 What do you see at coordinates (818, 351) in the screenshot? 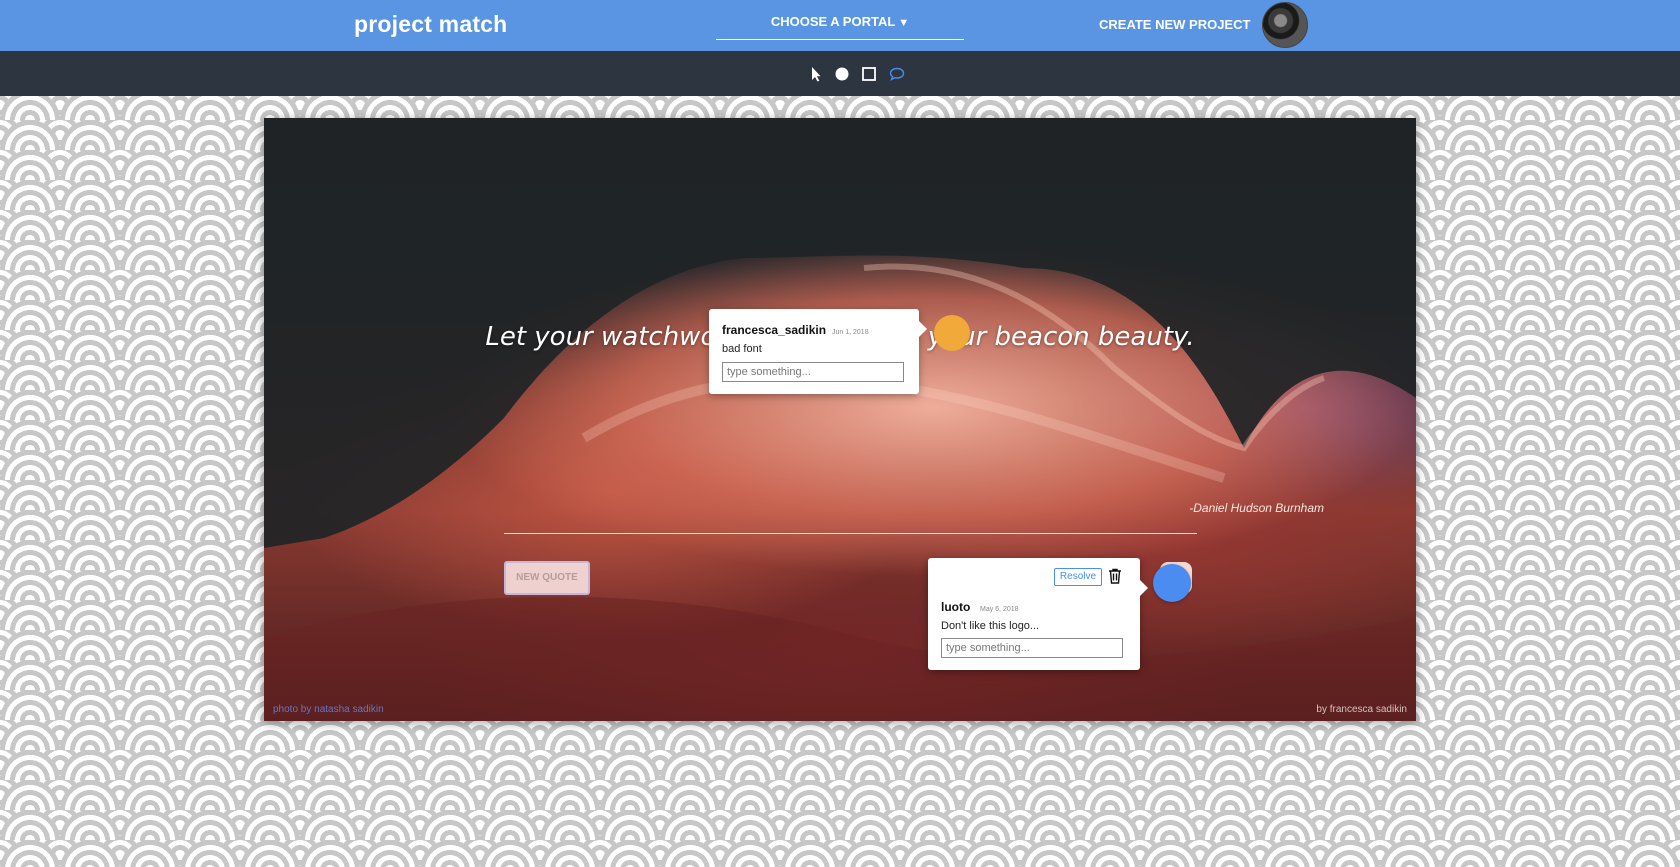
I see `comment-popover-1: francesca_sadikin Jun 1, 2018 bad font` at bounding box center [818, 351].